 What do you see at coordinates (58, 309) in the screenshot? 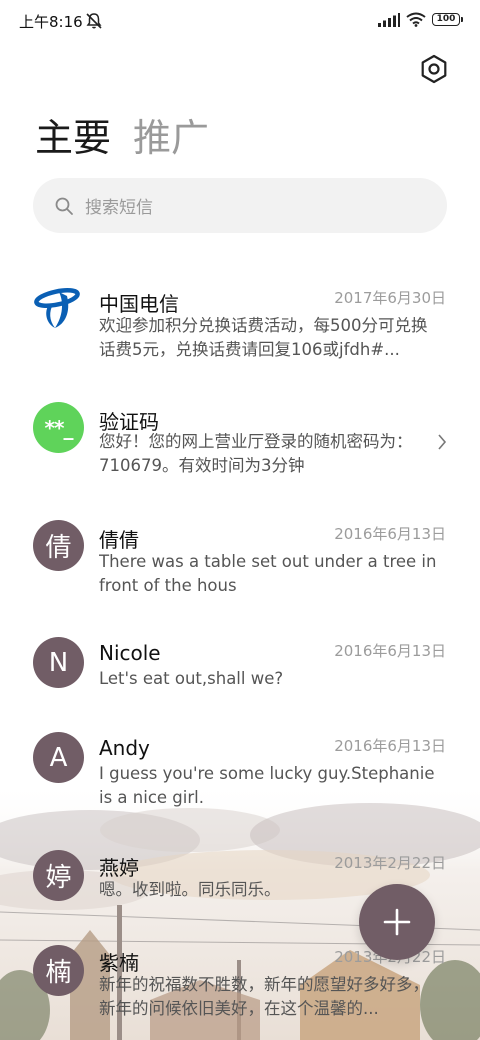
I see `china-telecom-logo-icon` at bounding box center [58, 309].